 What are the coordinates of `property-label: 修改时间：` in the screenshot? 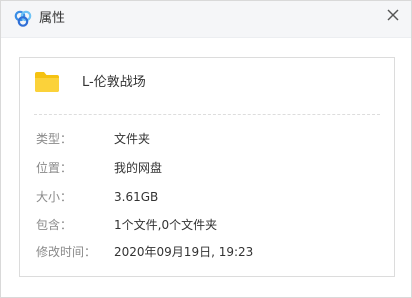 It's located at (66, 252).